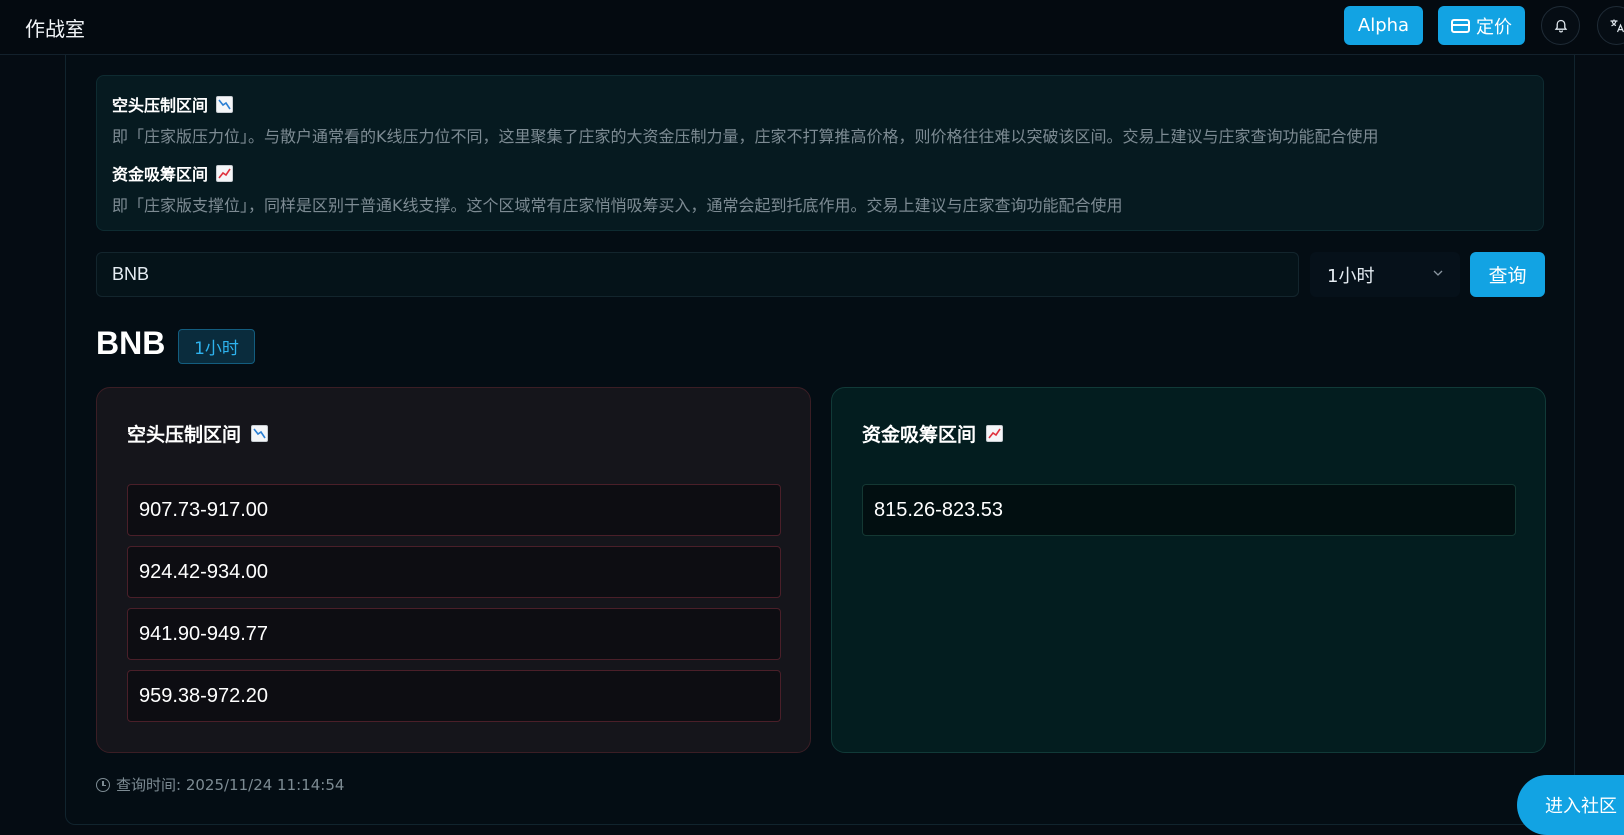  I want to click on short-panel-title: 空头压制区间, so click(184, 433).